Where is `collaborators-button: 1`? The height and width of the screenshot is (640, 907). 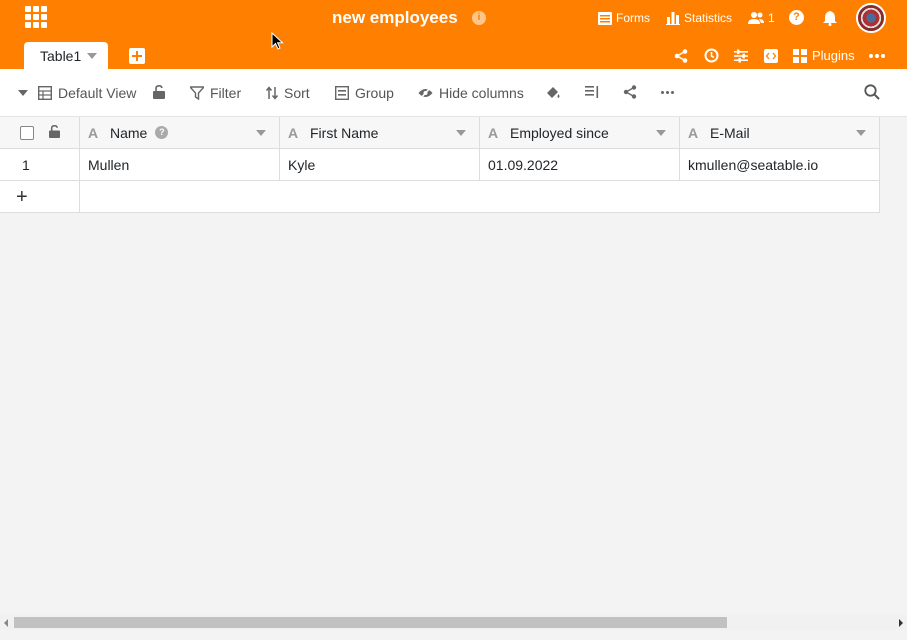 collaborators-button: 1 is located at coordinates (761, 18).